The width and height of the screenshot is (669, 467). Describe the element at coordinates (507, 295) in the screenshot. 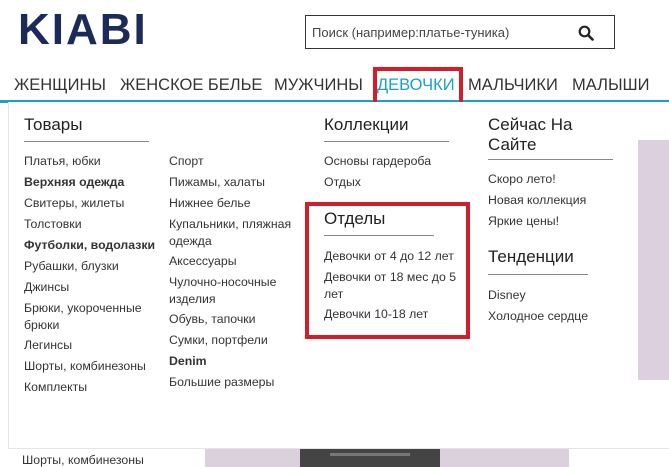

I see `menu-link: Disney` at that location.